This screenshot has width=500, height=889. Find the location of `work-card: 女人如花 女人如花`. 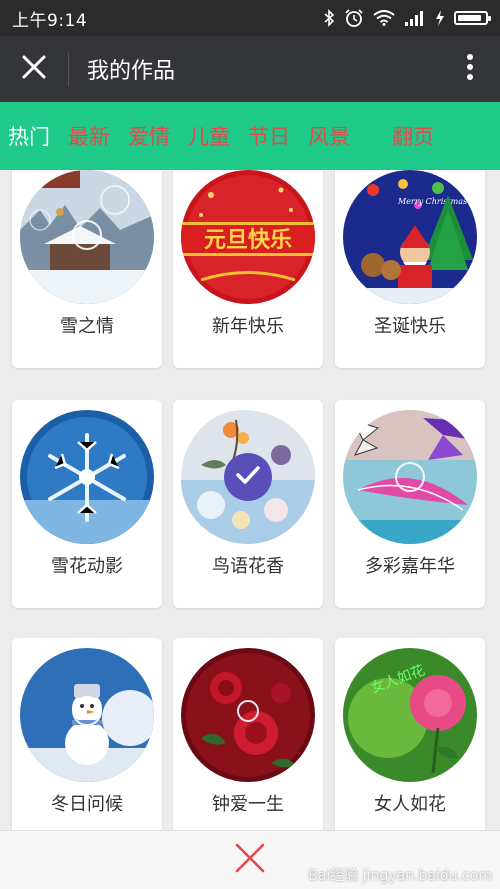

work-card: 女人如花 女人如花 is located at coordinates (410, 734).